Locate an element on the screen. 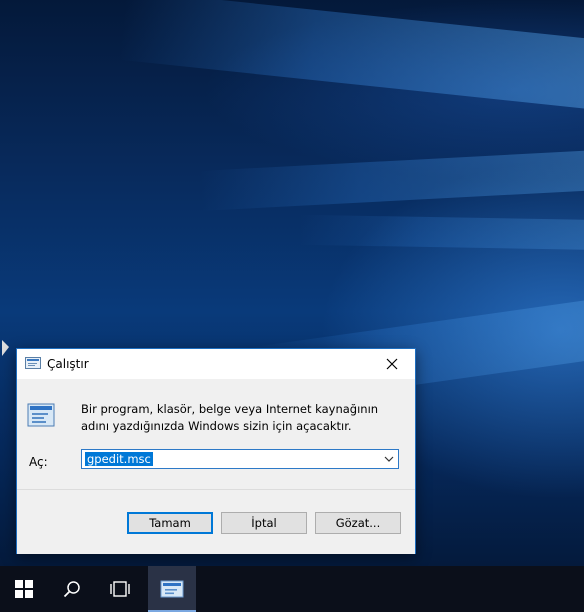 Image resolution: width=584 pixels, height=612 pixels. close-icon is located at coordinates (392, 364).